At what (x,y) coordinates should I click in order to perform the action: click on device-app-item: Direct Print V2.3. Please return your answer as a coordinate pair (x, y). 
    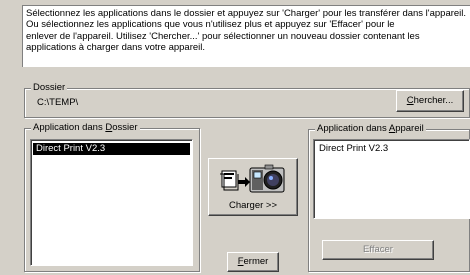
    Looking at the image, I should click on (391, 149).